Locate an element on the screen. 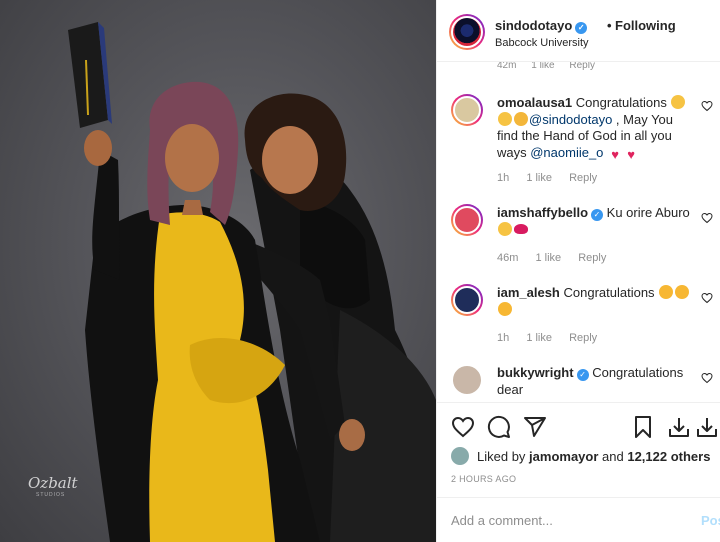 This screenshot has height=542, width=720. download-icon is located at coordinates (679, 427).